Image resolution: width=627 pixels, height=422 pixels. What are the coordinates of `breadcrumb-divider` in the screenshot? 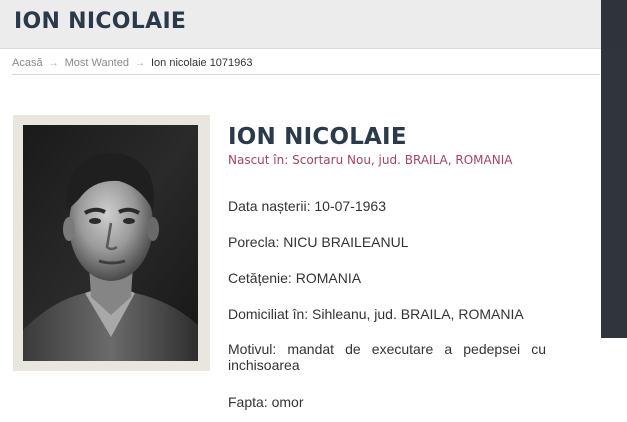 It's located at (306, 74).